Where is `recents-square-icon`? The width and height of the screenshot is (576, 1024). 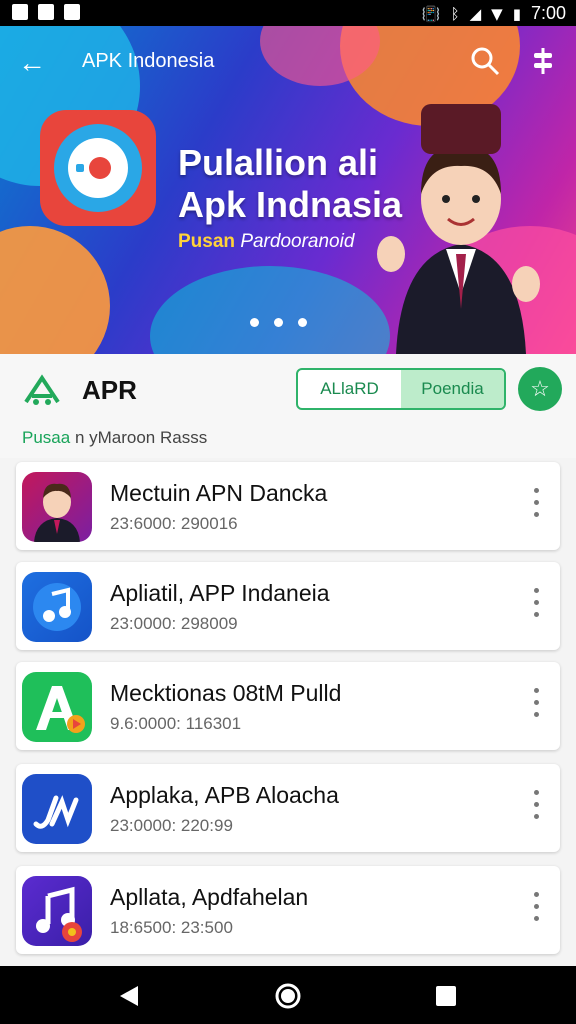 recents-square-icon is located at coordinates (446, 996).